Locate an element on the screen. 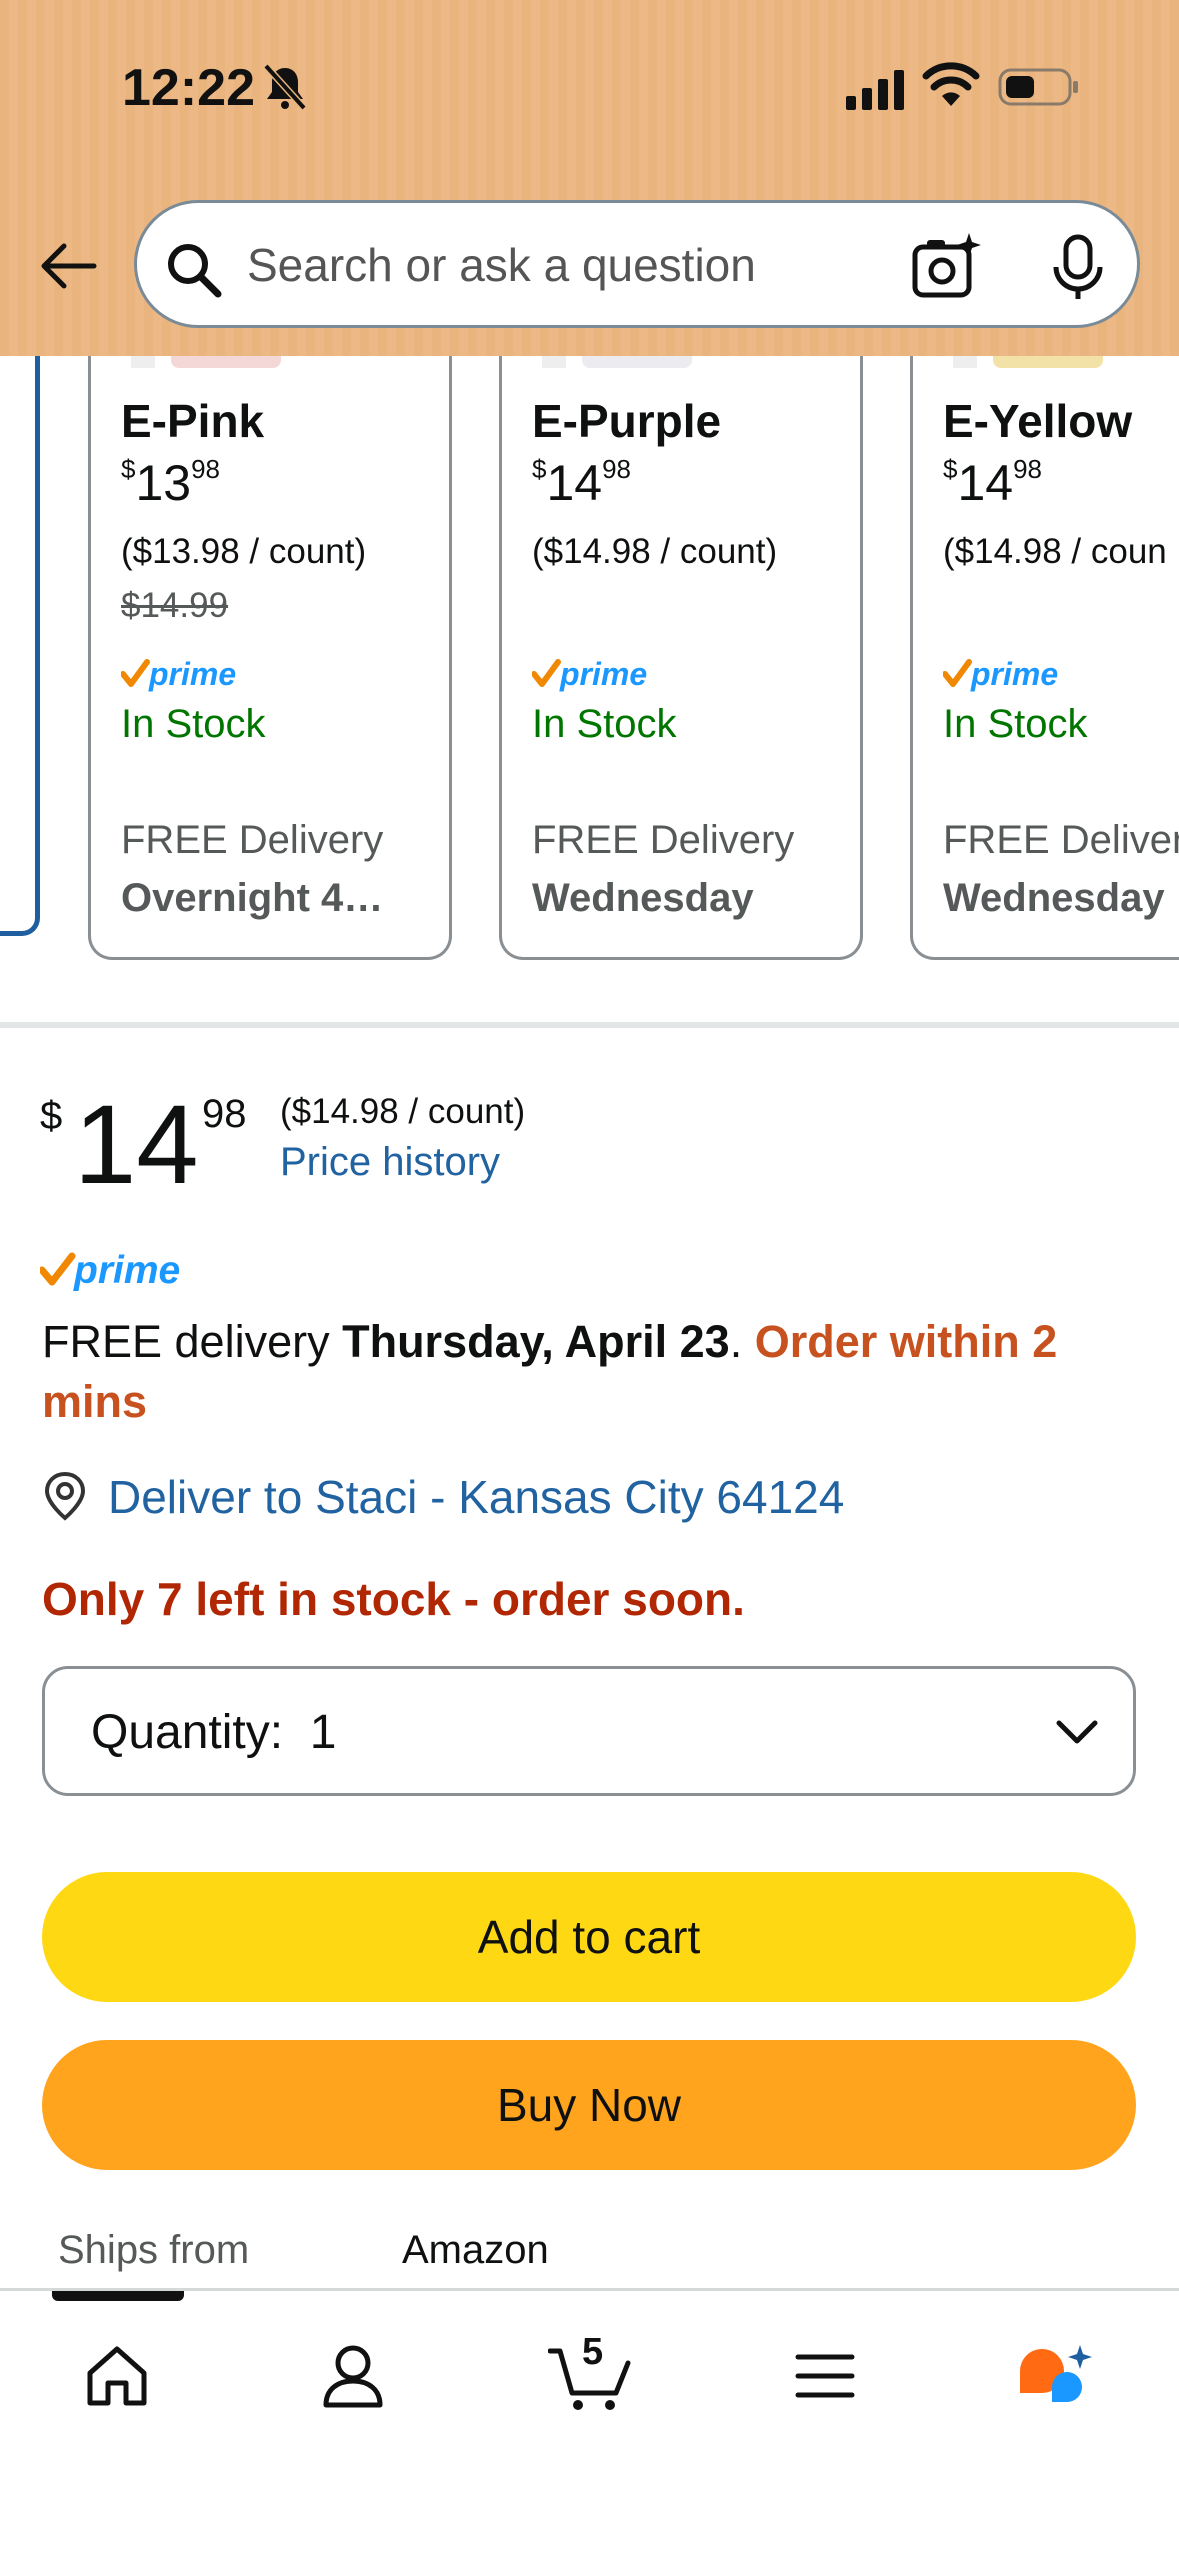  active-tab-indicator is located at coordinates (118, 2296).